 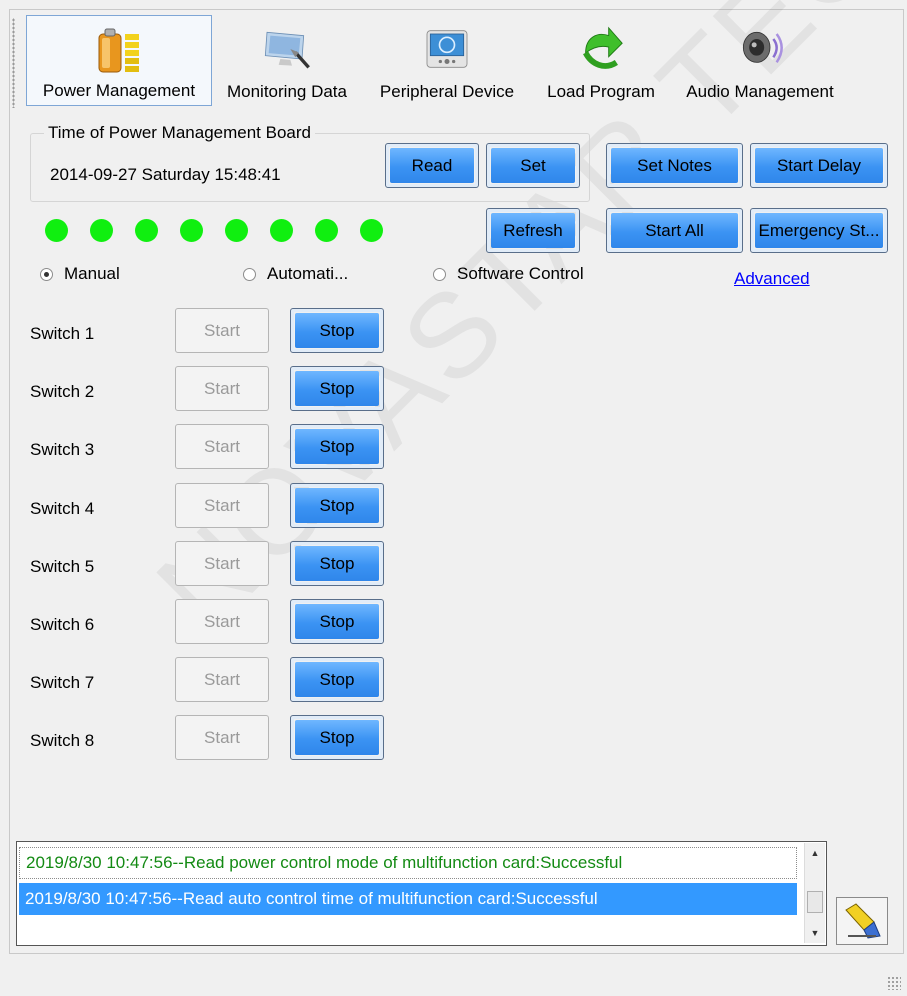 What do you see at coordinates (815, 902) in the screenshot?
I see `scroll-thumb` at bounding box center [815, 902].